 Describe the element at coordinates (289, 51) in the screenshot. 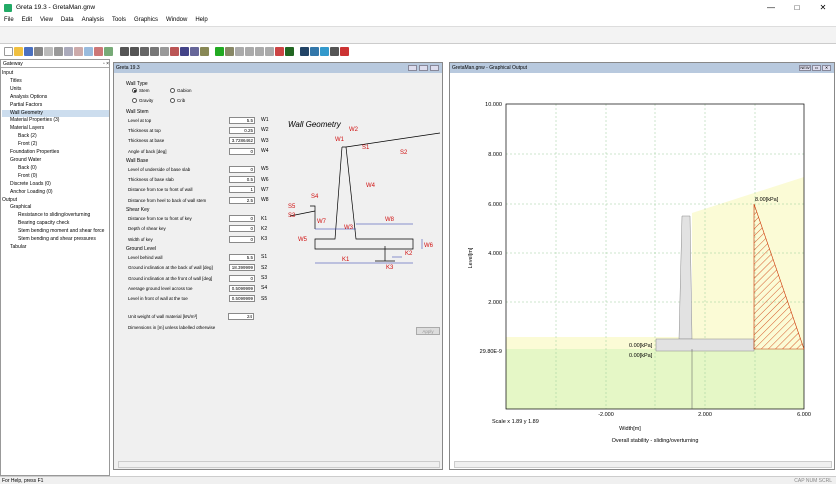

I see `anchor-icon` at that location.